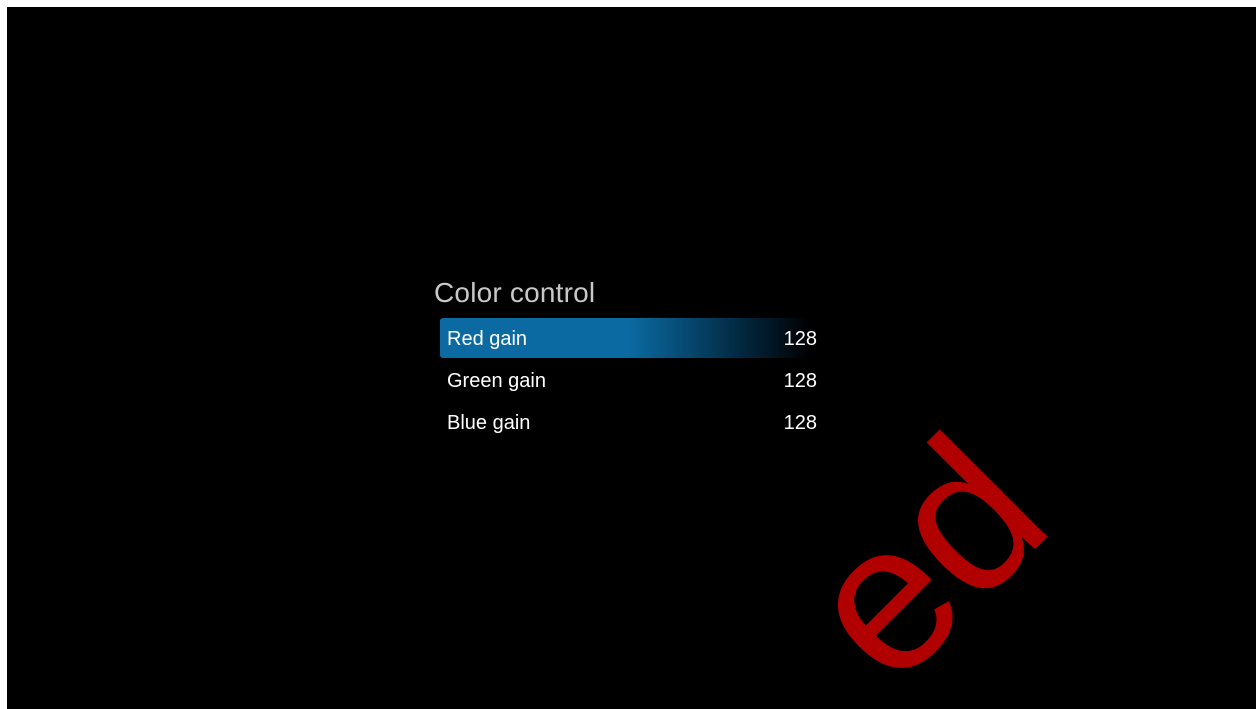 The width and height of the screenshot is (1256, 709). I want to click on menu-item-red-gain: Red gain 128, so click(637, 338).